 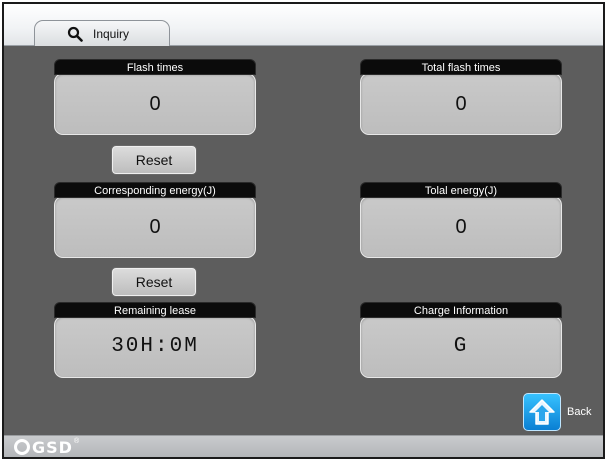 I want to click on corresponding-energy-value: 0, so click(x=155, y=227).